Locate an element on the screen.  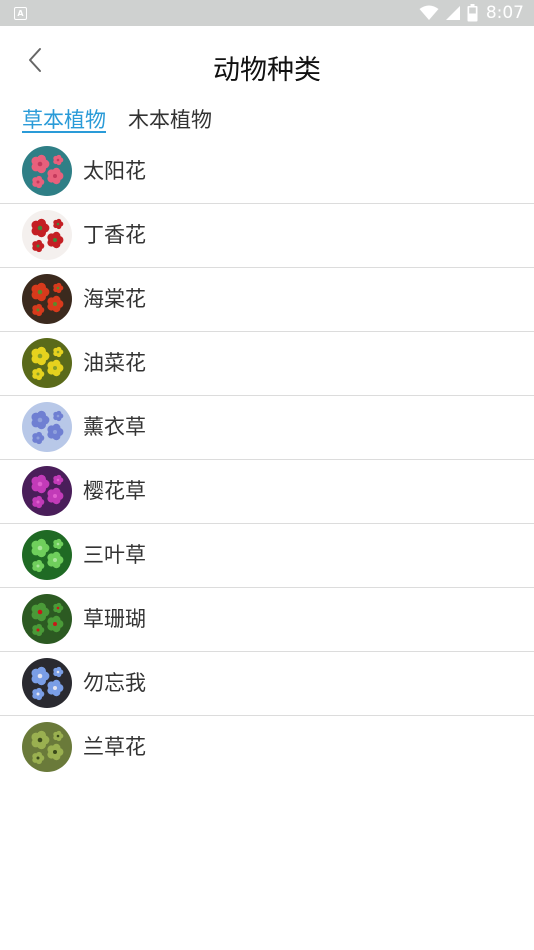
status-bar: A 8:07 is located at coordinates (267, 13).